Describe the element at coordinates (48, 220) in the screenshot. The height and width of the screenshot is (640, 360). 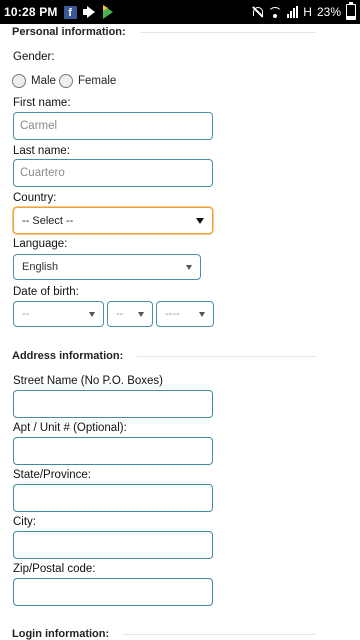
I see `country-selected-value: -- Select --` at that location.